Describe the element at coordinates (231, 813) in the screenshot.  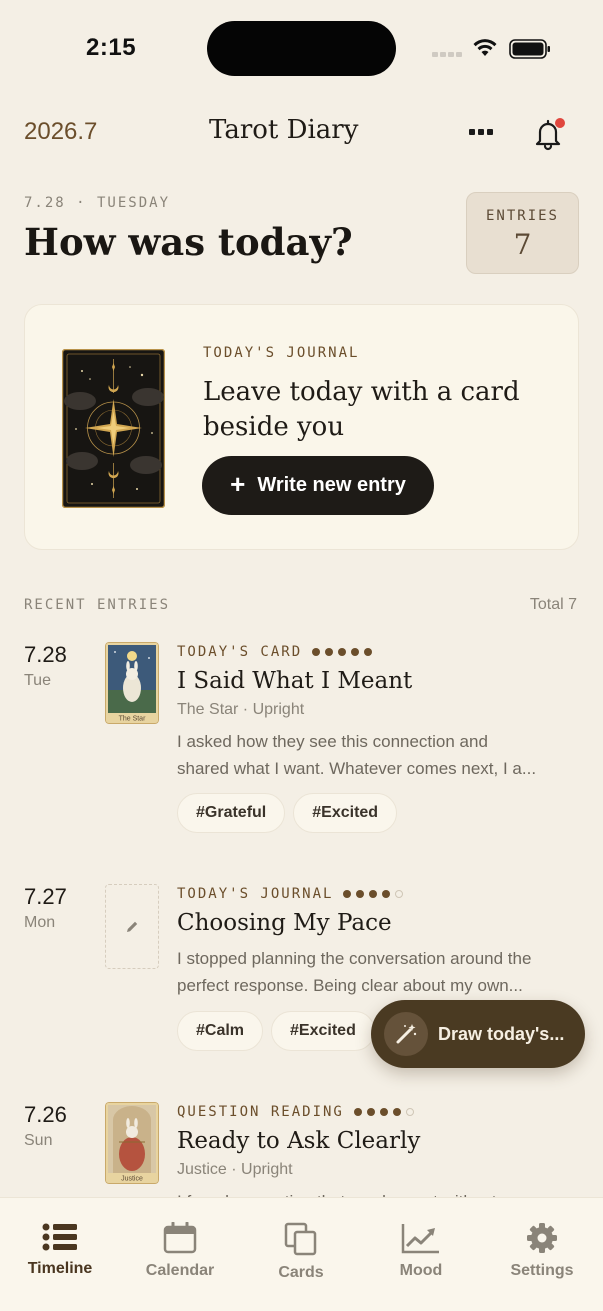
I see `tag-chip: #Grateful` at that location.